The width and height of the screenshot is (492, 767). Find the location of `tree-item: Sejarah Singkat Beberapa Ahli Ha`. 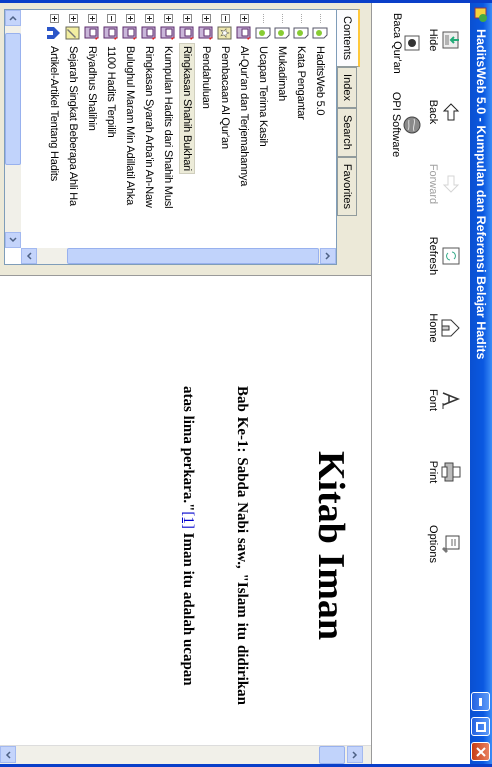

tree-item: Sejarah Singkat Beberapa Ahli Ha is located at coordinates (74, 126).